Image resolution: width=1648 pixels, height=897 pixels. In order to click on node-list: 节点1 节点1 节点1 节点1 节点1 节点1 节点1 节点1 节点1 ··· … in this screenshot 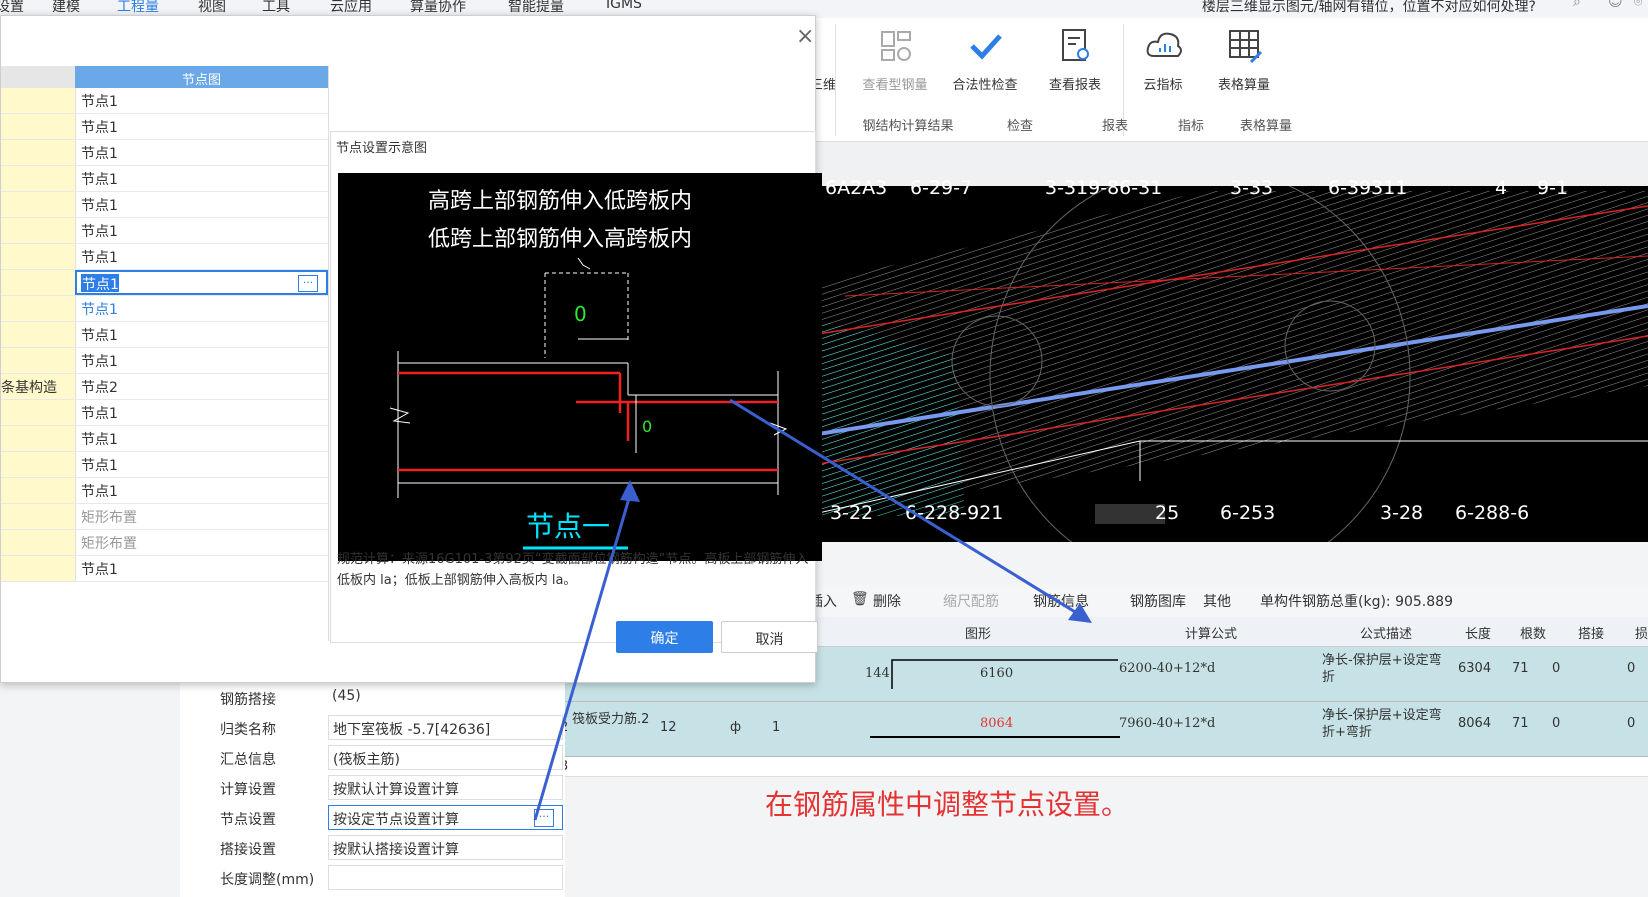, I will do `click(164, 346)`.